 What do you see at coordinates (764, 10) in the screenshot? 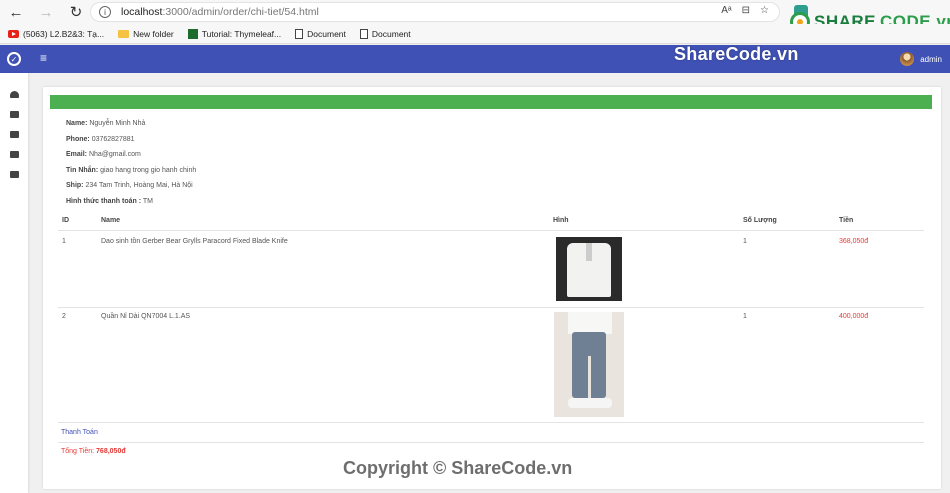
I see `favorite-star-icon: ☆` at bounding box center [764, 10].